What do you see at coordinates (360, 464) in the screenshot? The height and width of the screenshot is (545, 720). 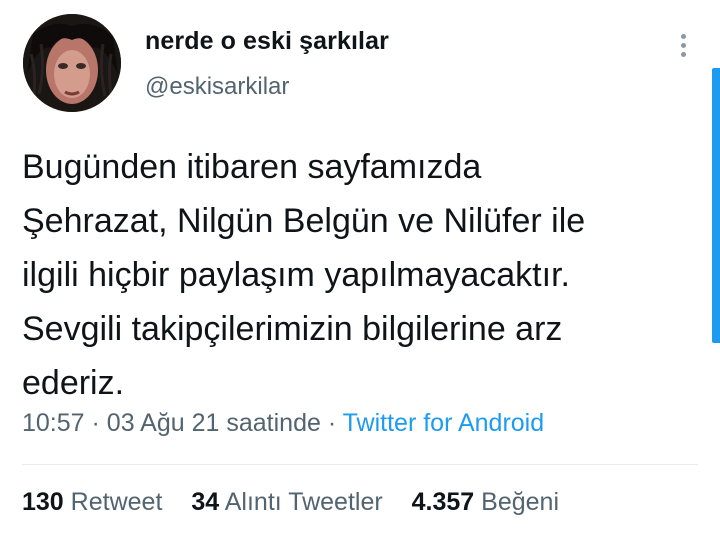 I see `divider` at bounding box center [360, 464].